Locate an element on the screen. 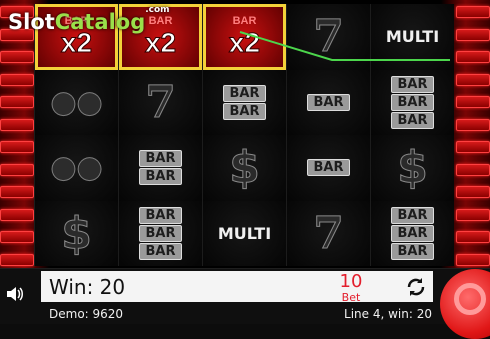 The width and height of the screenshot is (490, 339). reel-5: MULTI BAR BAR BAR $ BAR BAR BAR is located at coordinates (412, 135).